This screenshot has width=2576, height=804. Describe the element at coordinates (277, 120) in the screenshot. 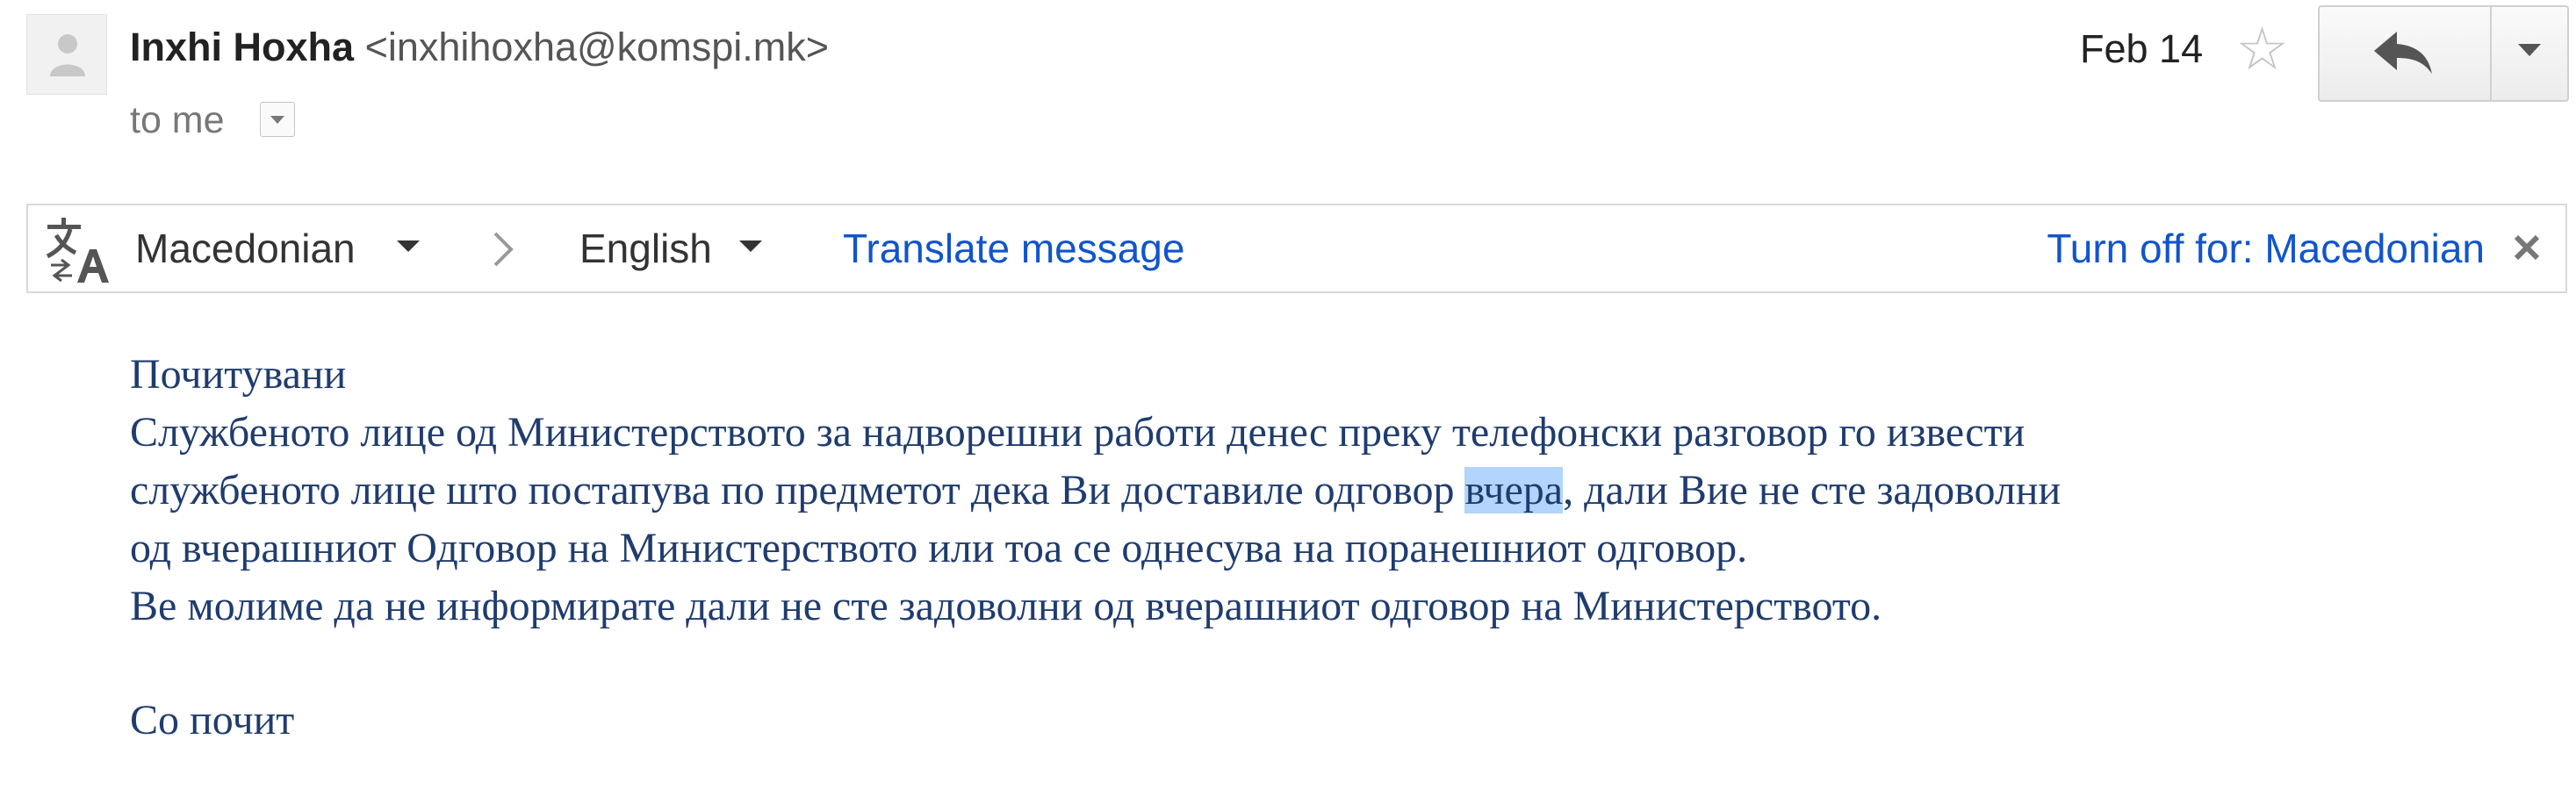

I see `recipient-details-toggle` at that location.